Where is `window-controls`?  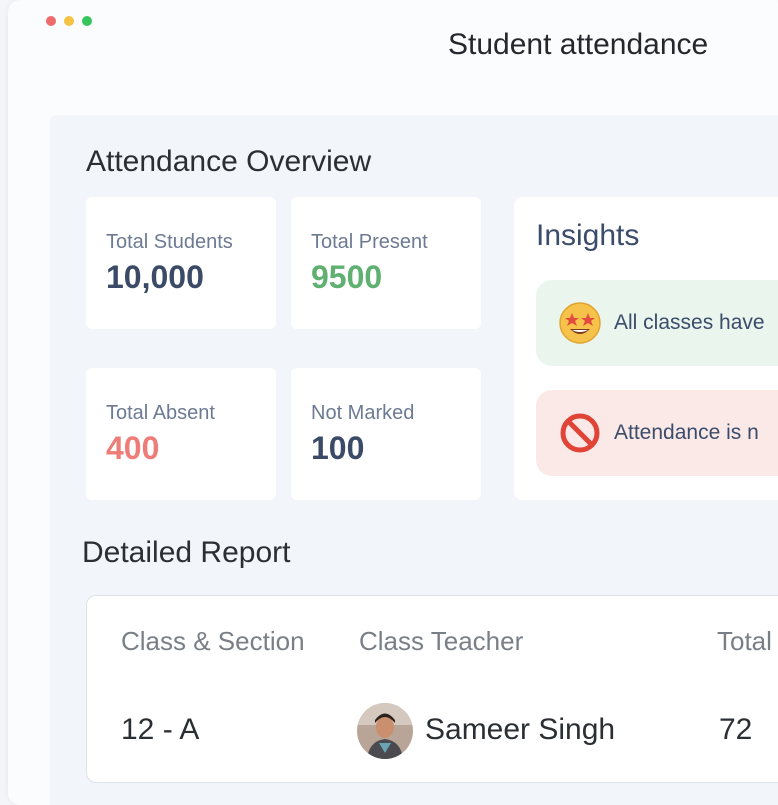 window-controls is located at coordinates (69, 21).